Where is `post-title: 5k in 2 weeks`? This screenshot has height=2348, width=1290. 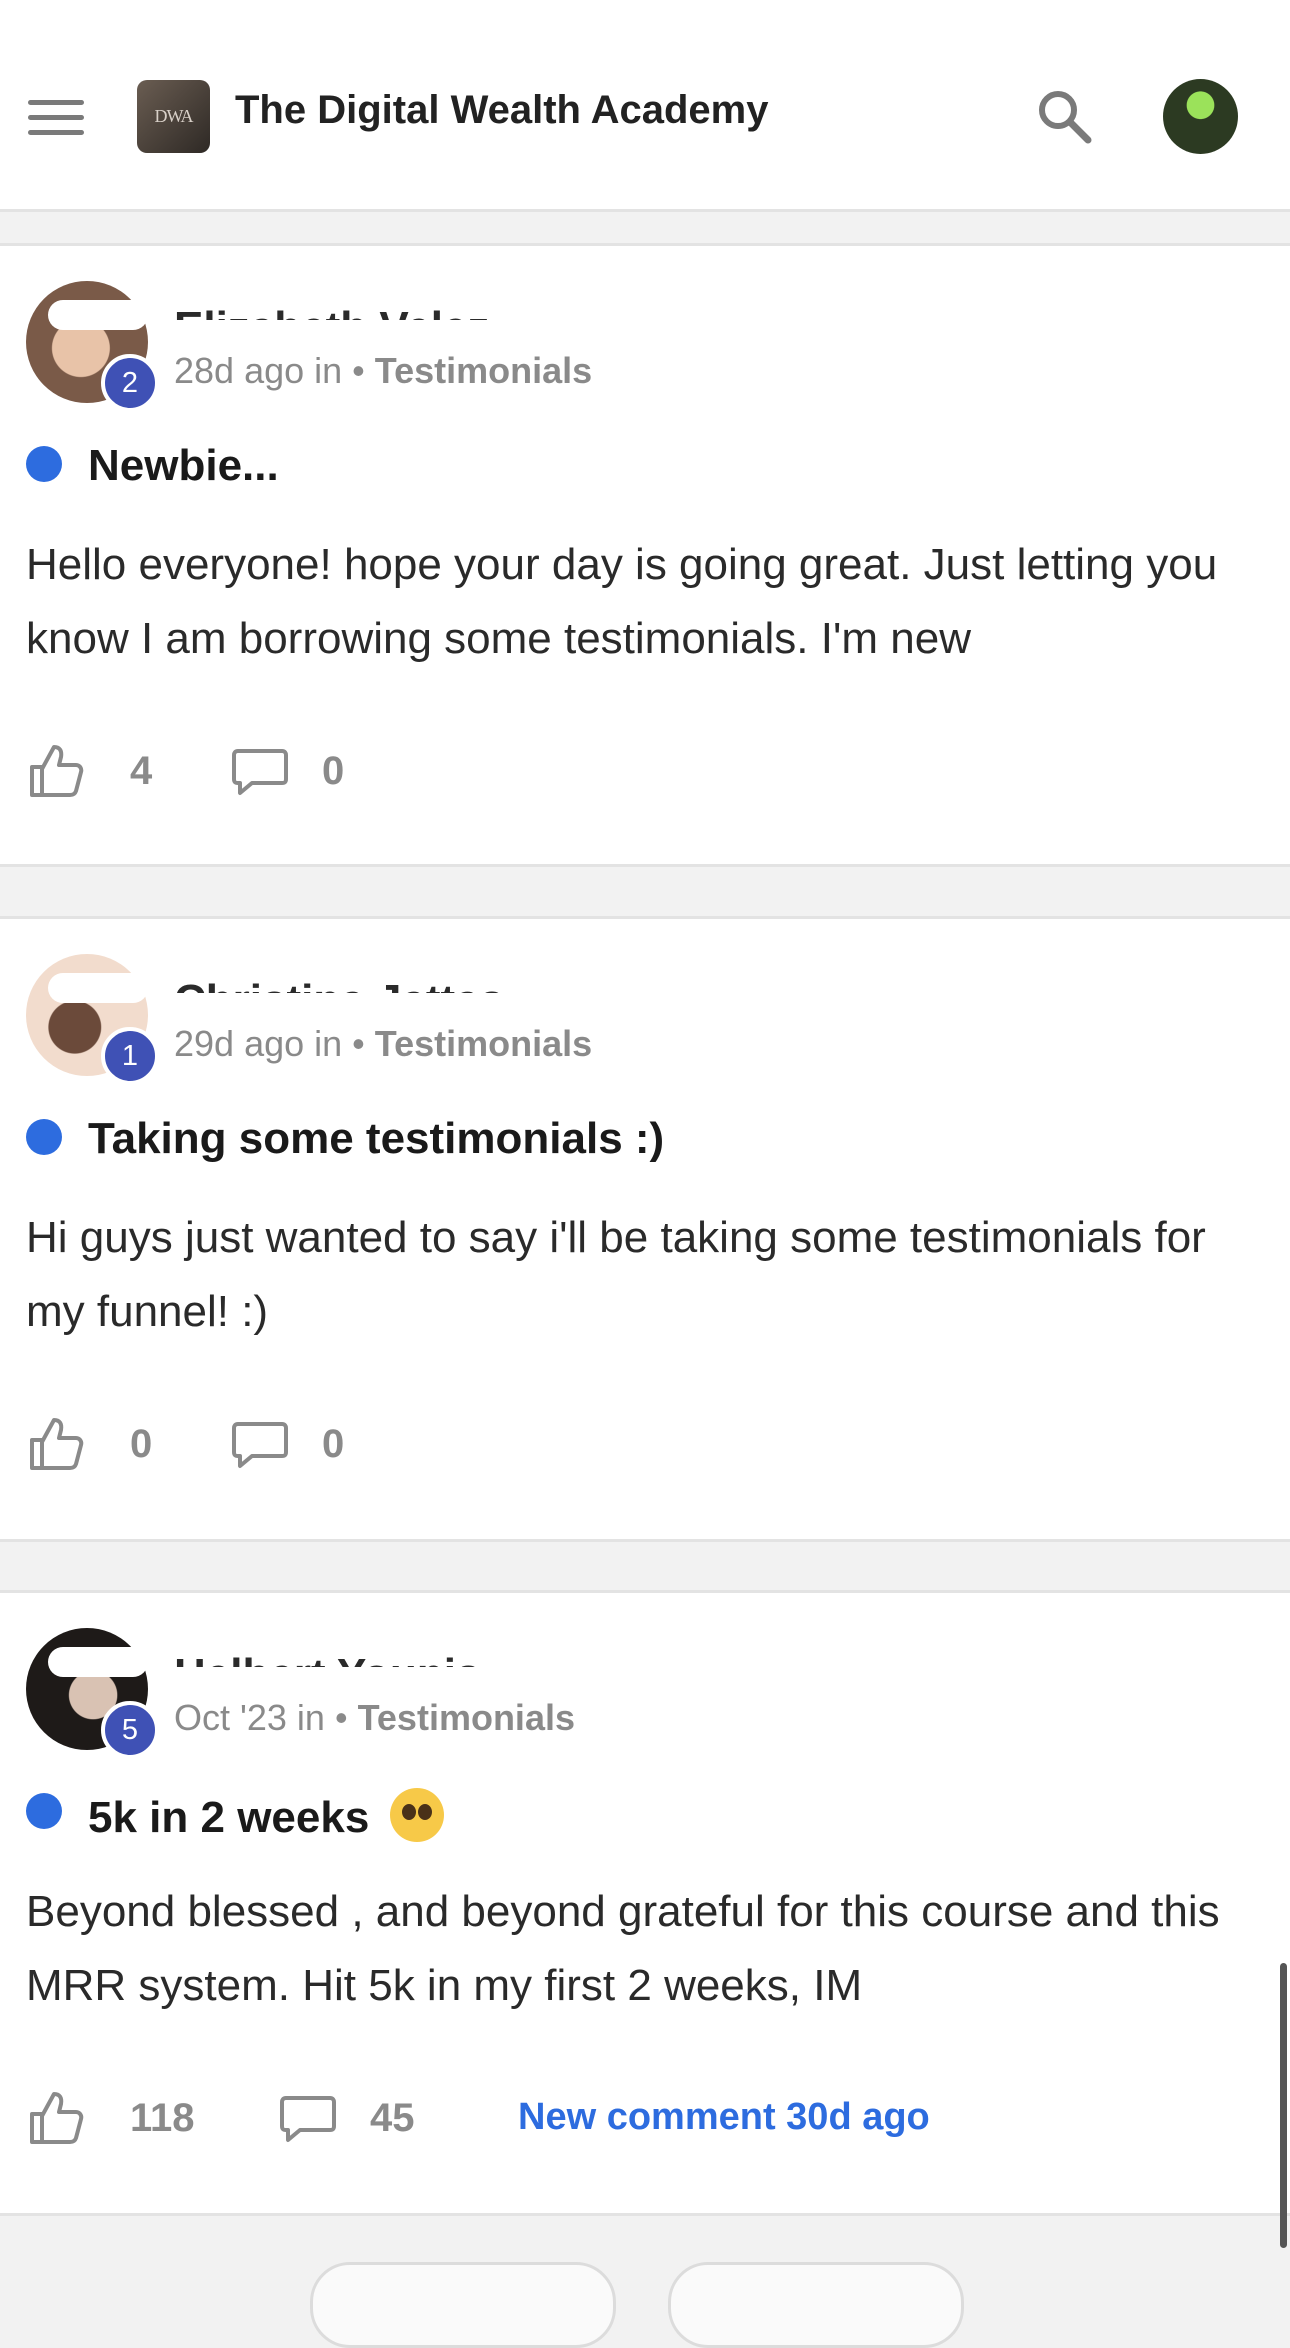 post-title: 5k in 2 weeks is located at coordinates (266, 1815).